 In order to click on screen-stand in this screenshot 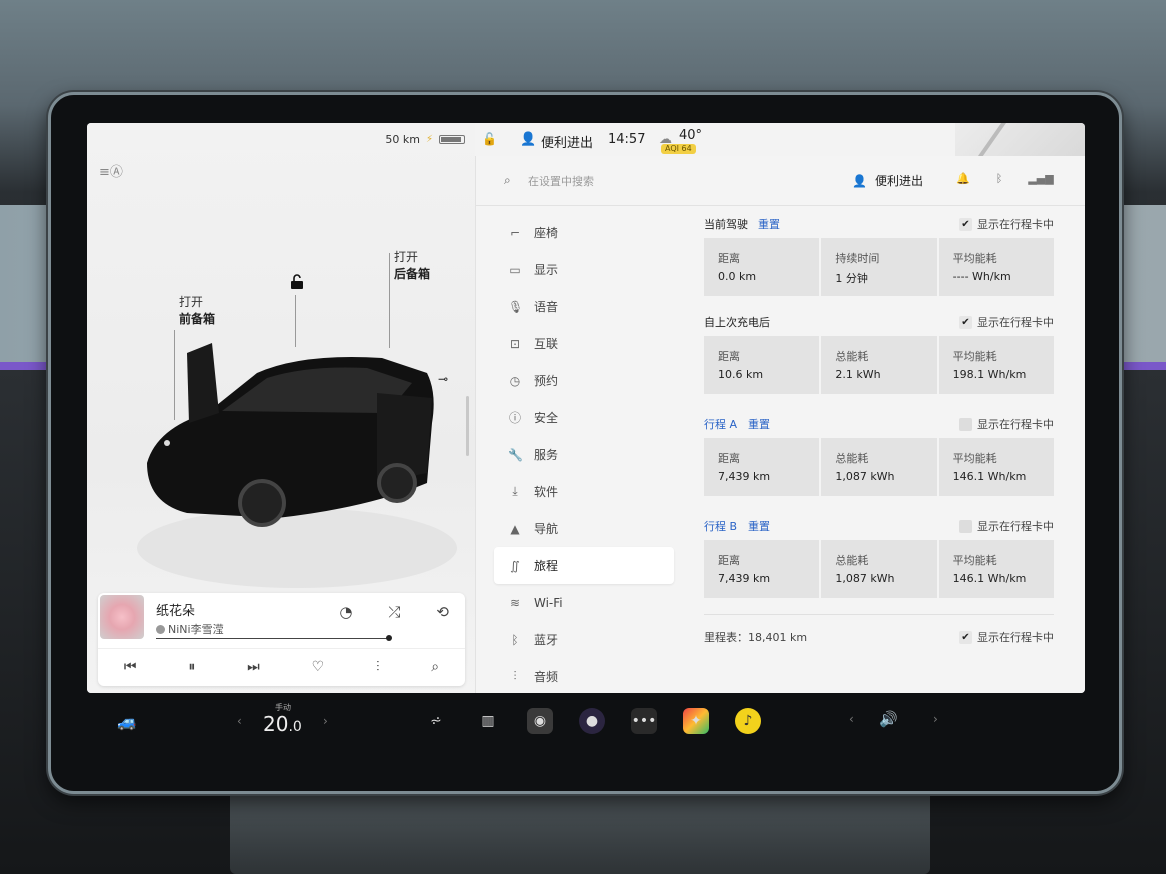, I will do `click(580, 832)`.